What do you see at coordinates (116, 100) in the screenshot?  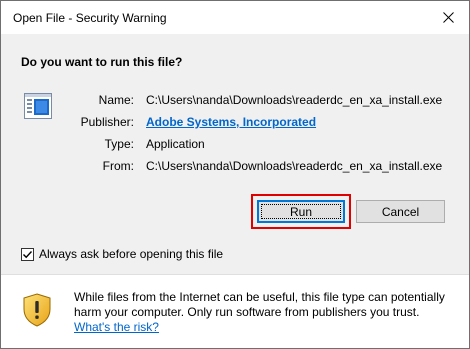 I see `field-name-label: Name:` at bounding box center [116, 100].